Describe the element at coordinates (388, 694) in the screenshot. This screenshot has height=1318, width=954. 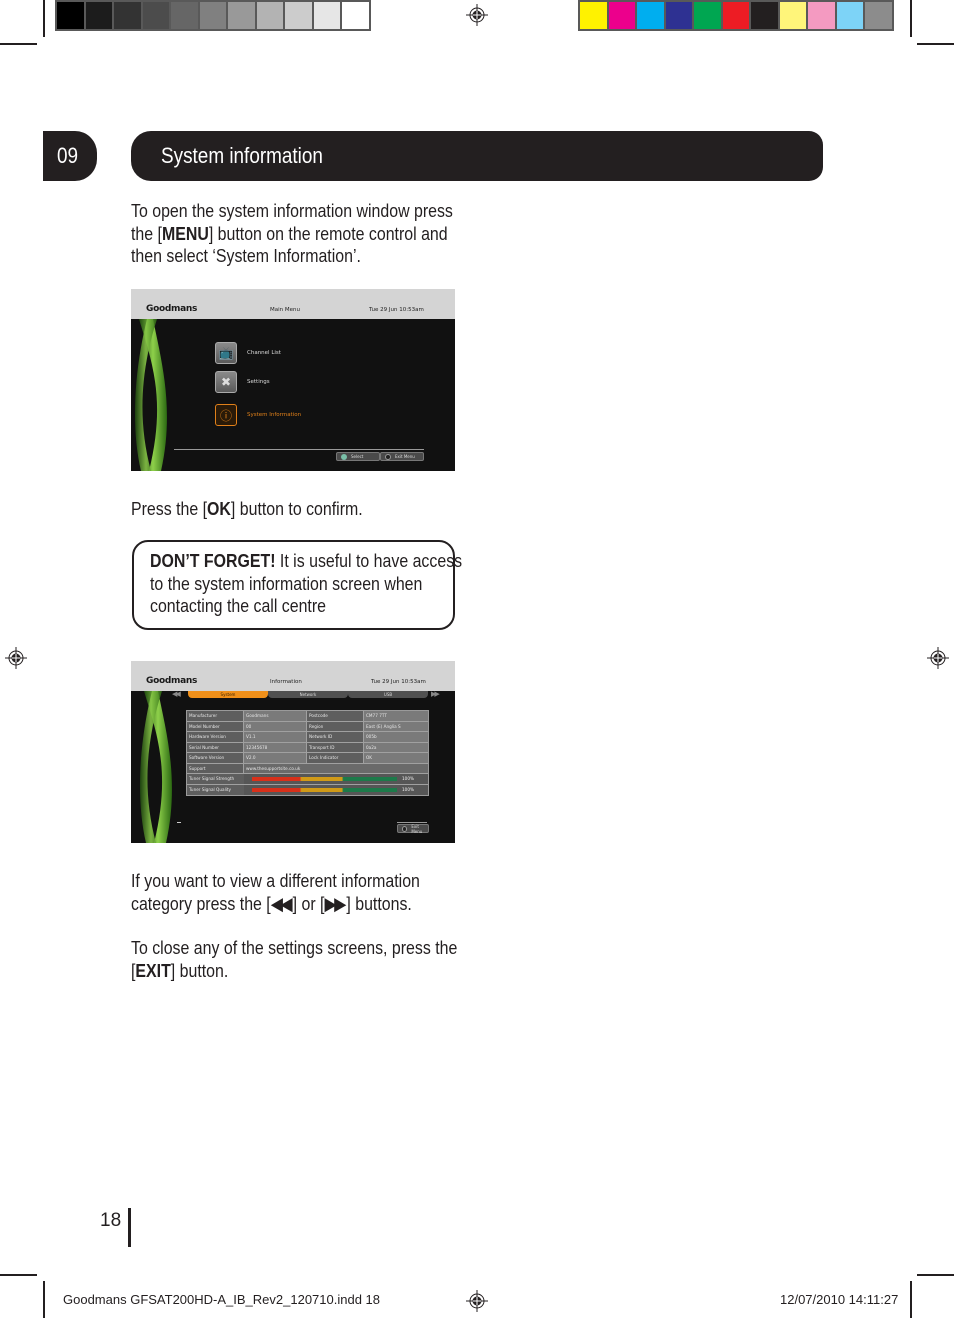
I see `tab-usb: USB` at that location.